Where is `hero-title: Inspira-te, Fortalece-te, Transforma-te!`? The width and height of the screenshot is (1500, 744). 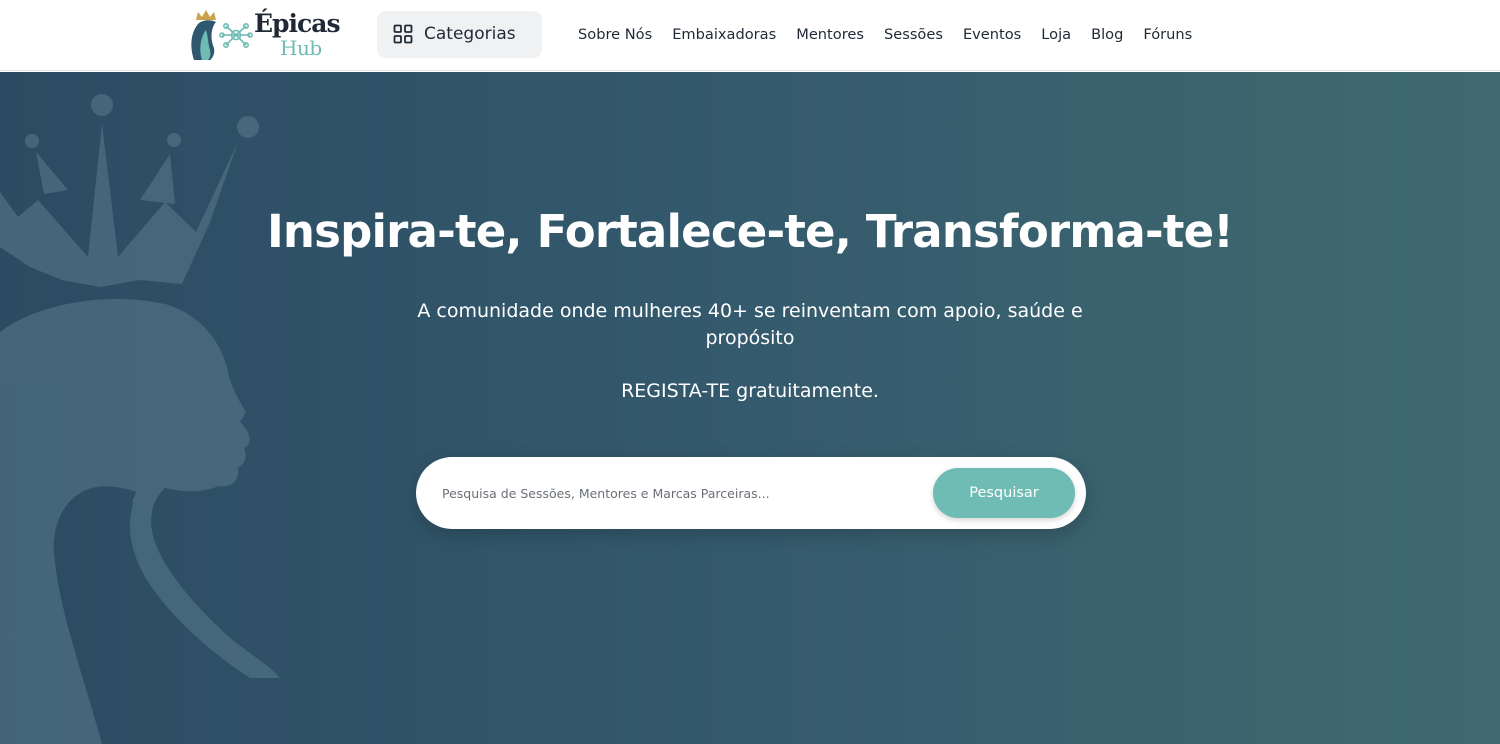
hero-title: Inspira-te, Fortalece-te, Transforma-te! is located at coordinates (750, 231).